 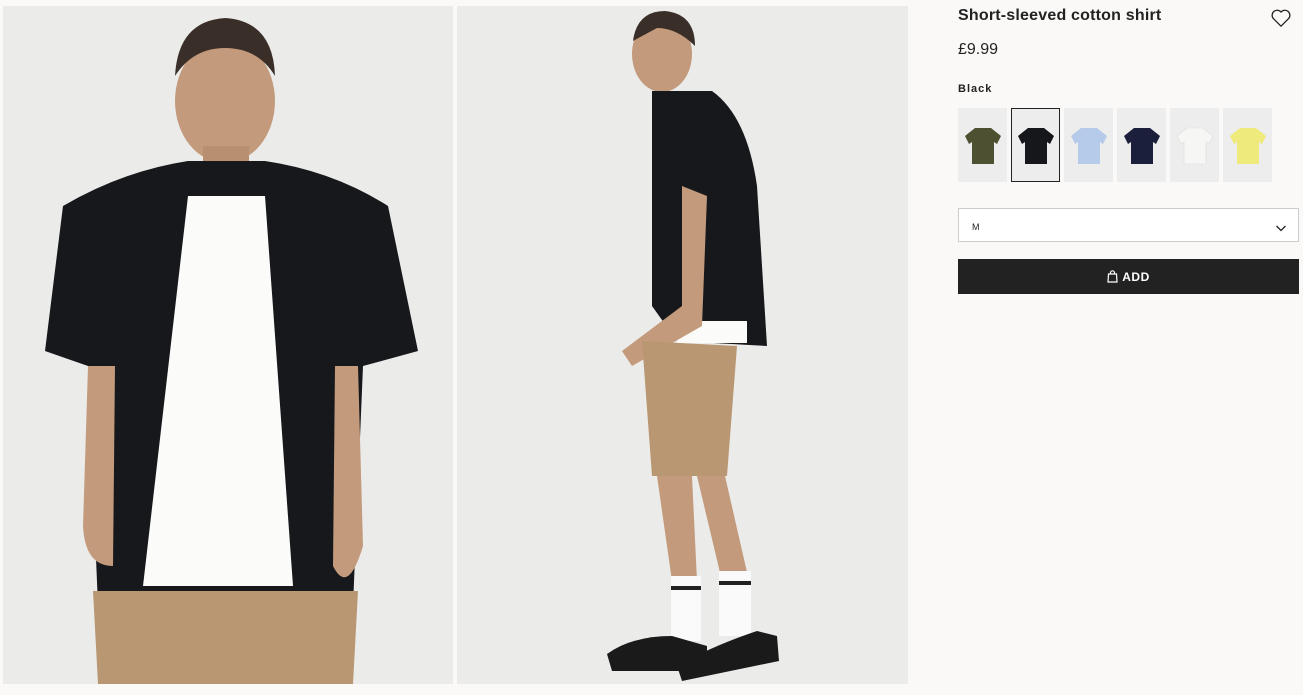 I want to click on colour-swatch-list, so click(x=1115, y=145).